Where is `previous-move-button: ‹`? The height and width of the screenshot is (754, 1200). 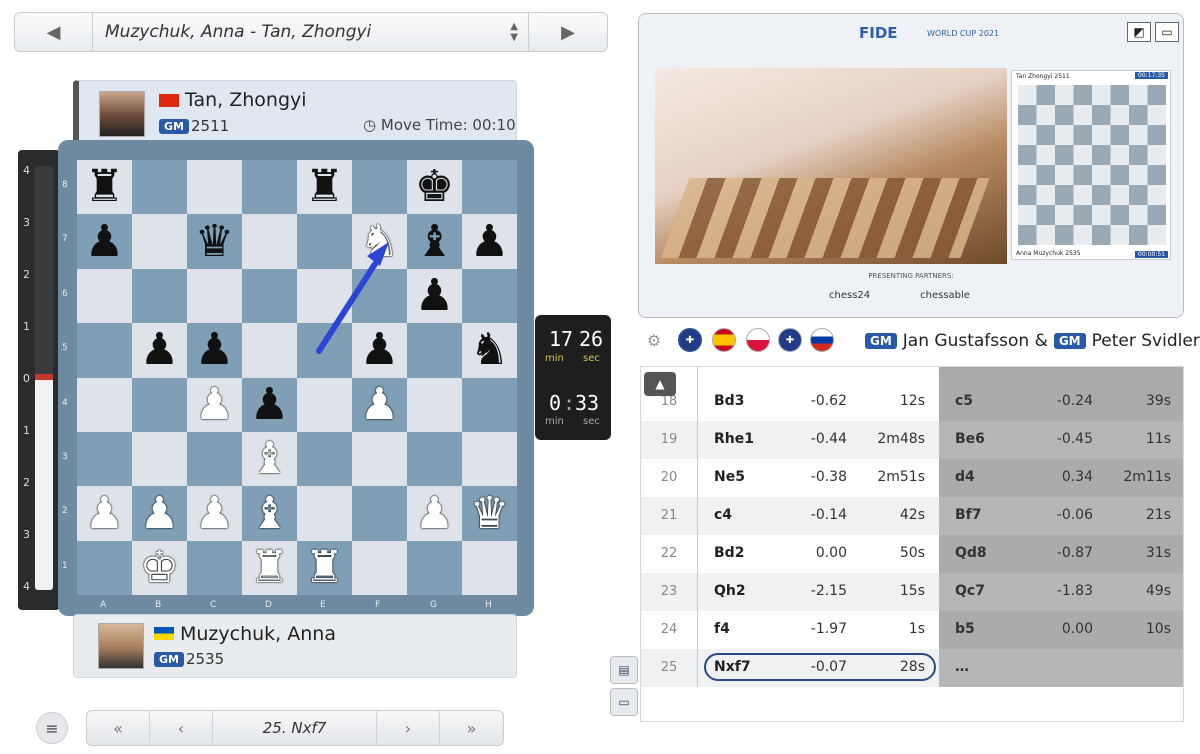 previous-move-button: ‹ is located at coordinates (181, 728).